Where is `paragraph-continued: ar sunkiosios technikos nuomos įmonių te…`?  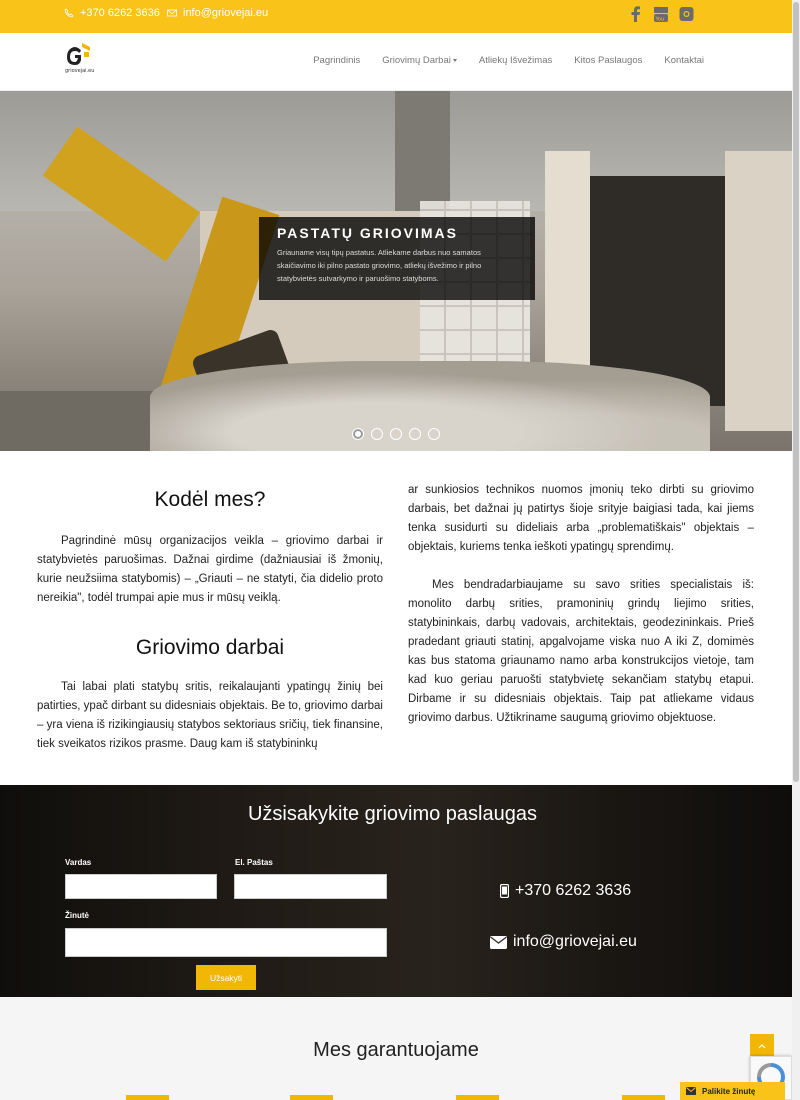 paragraph-continued: ar sunkiosios technikos nuomos įmonių te… is located at coordinates (581, 518).